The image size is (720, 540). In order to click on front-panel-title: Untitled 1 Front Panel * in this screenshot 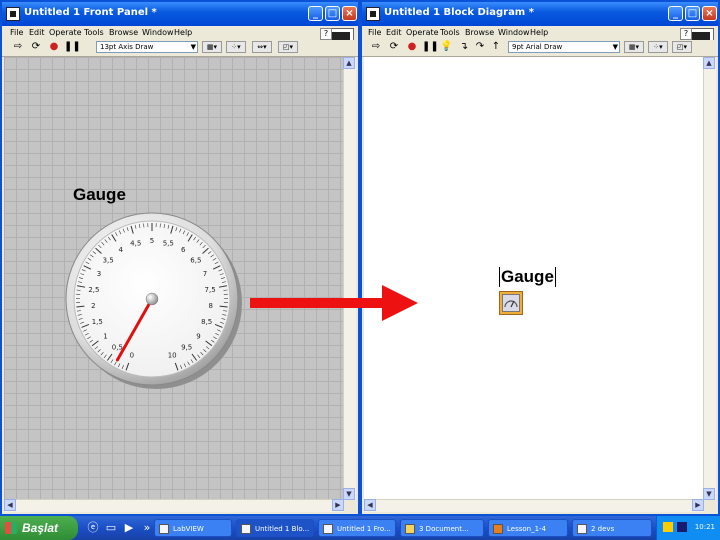, I will do `click(90, 12)`.